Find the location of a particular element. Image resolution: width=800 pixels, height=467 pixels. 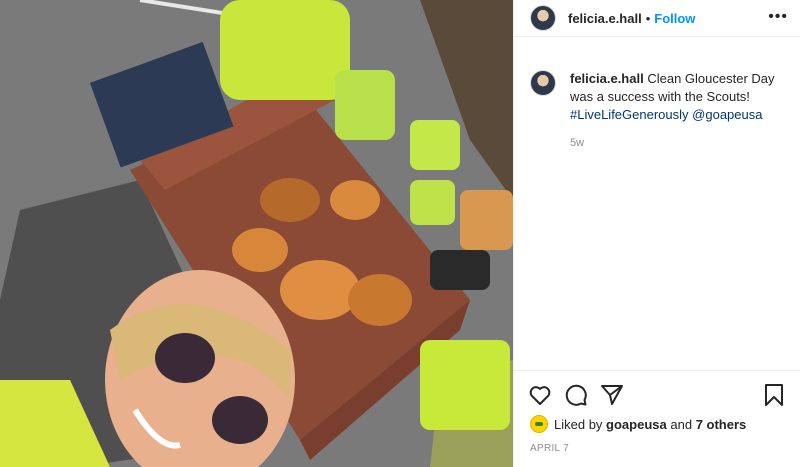

avatar is located at coordinates (543, 18).